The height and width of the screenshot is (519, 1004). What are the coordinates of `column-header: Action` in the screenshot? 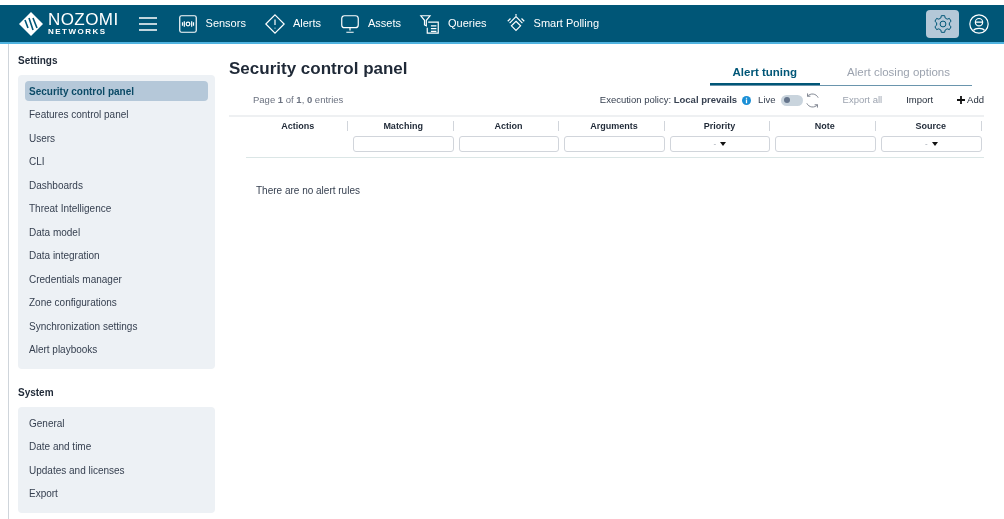 It's located at (508, 126).